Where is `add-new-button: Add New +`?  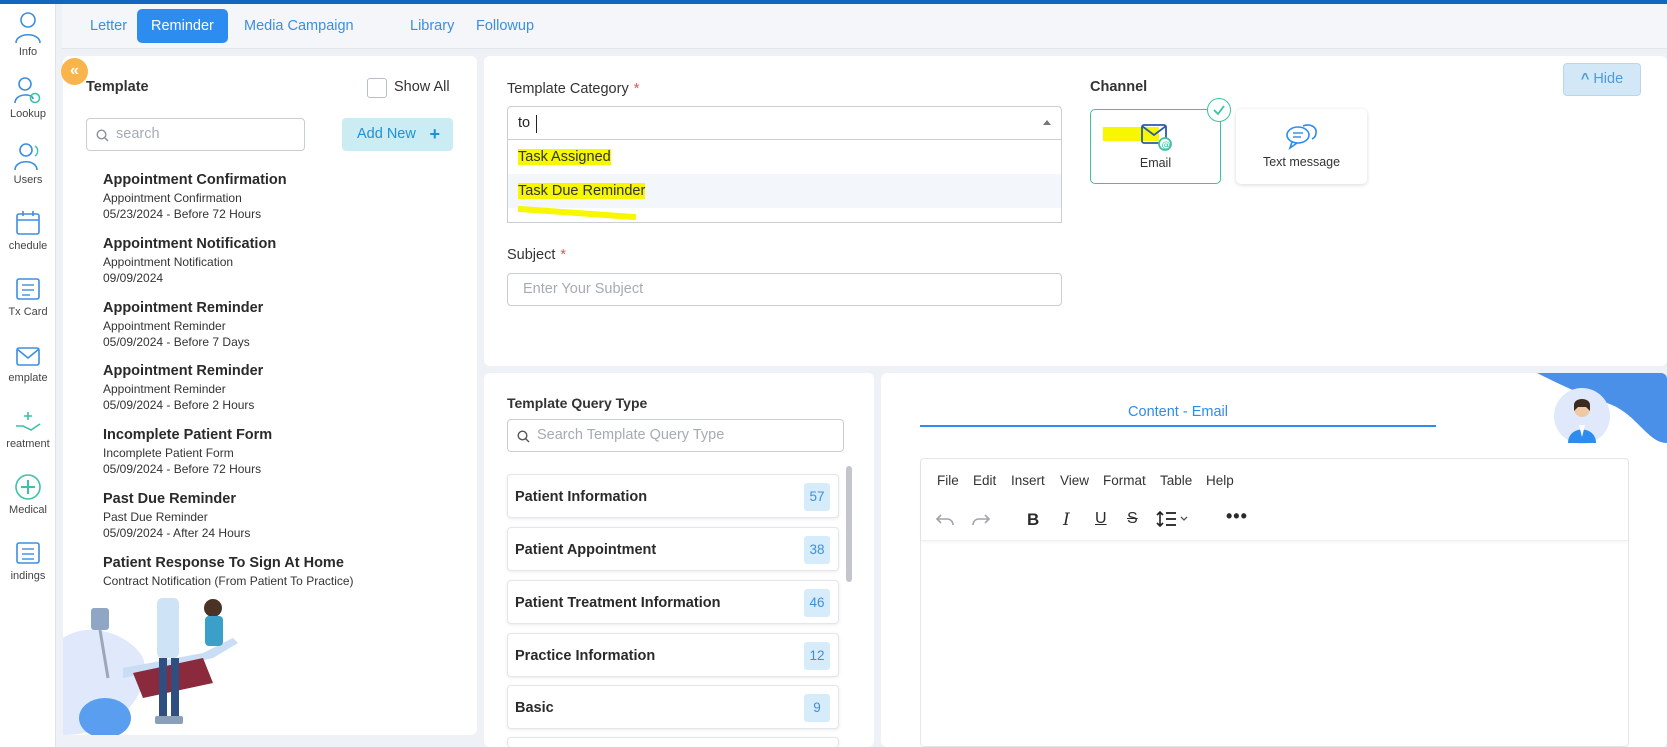 add-new-button: Add New + is located at coordinates (397, 134).